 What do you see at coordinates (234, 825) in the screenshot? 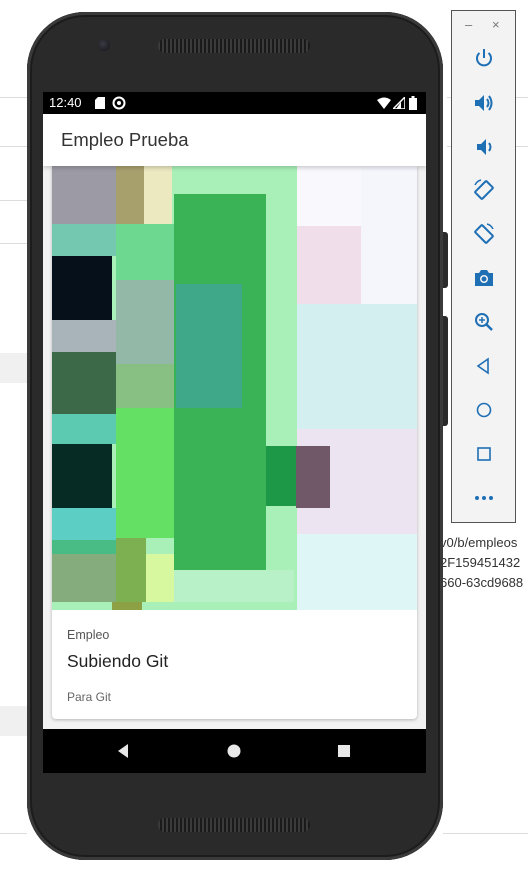
I see `bottom-speaker` at bounding box center [234, 825].